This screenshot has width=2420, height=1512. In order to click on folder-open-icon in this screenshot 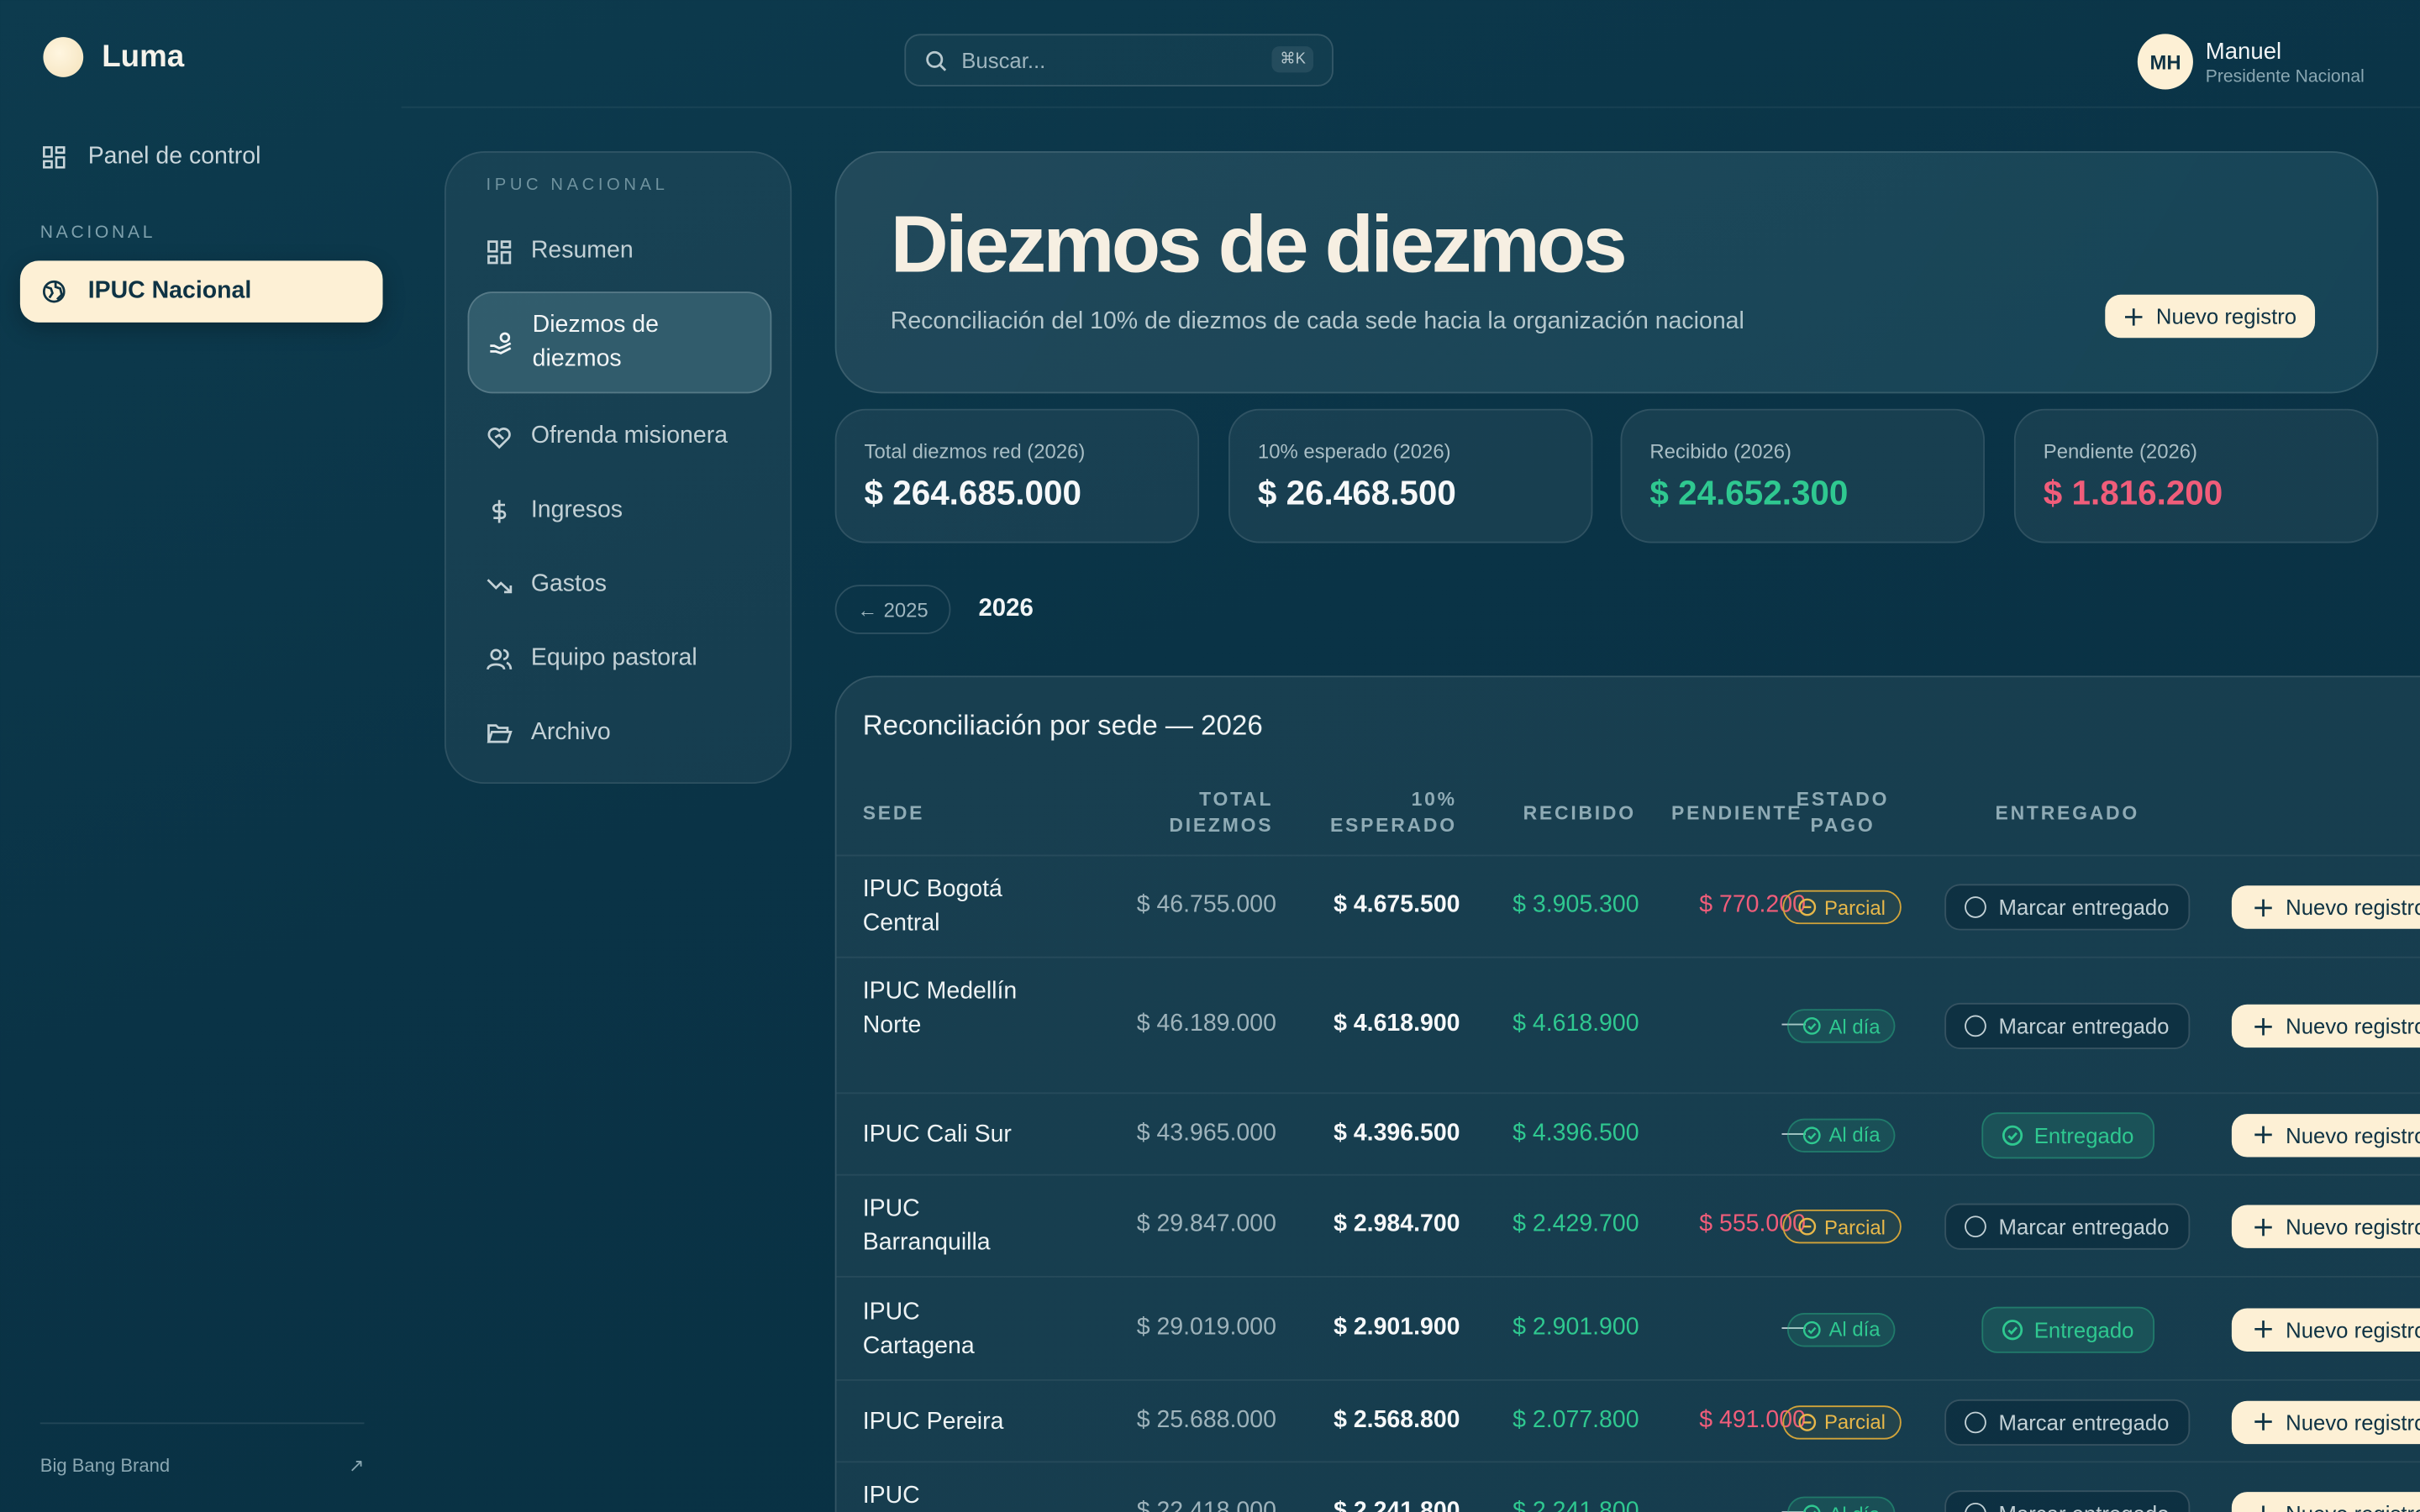, I will do `click(500, 733)`.